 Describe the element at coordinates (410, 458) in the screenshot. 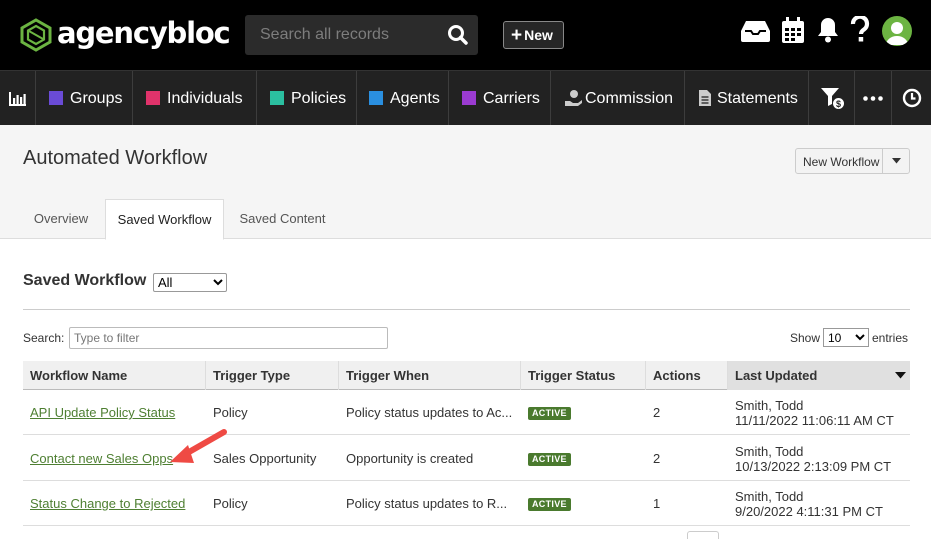

I see `trigger-when: Opportunity is created` at that location.